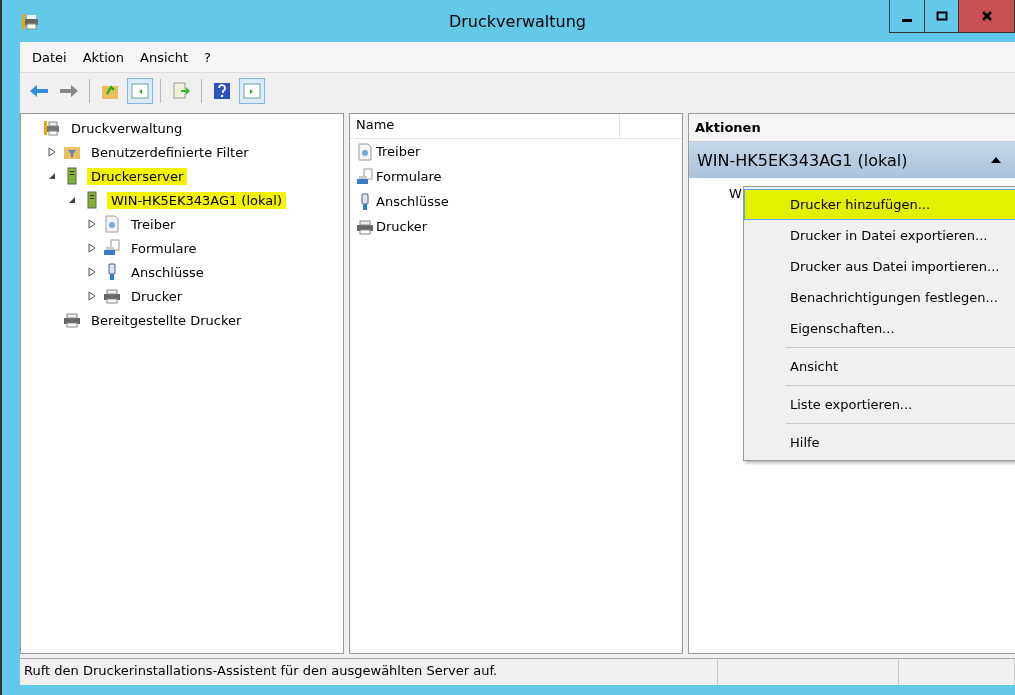 The height and width of the screenshot is (695, 1015). What do you see at coordinates (409, 176) in the screenshot?
I see `list-item: Formulare` at bounding box center [409, 176].